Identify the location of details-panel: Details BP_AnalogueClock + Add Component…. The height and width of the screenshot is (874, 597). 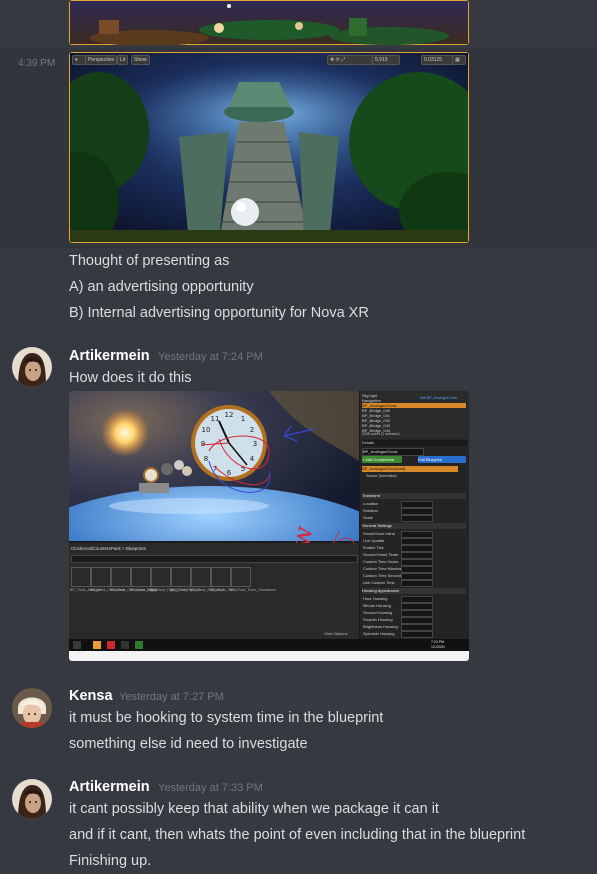
(414, 550).